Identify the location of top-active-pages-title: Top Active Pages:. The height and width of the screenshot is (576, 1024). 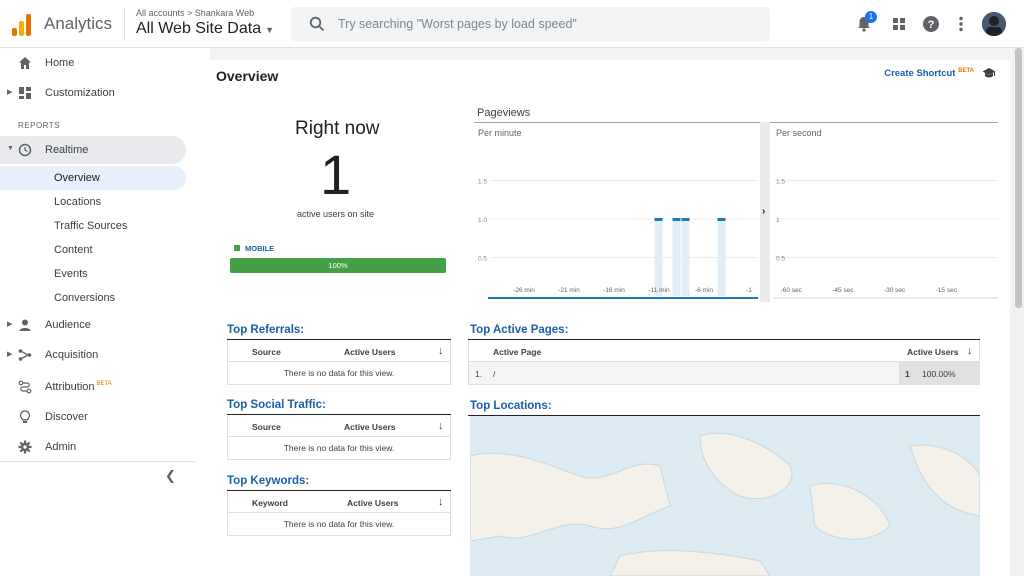
(519, 330).